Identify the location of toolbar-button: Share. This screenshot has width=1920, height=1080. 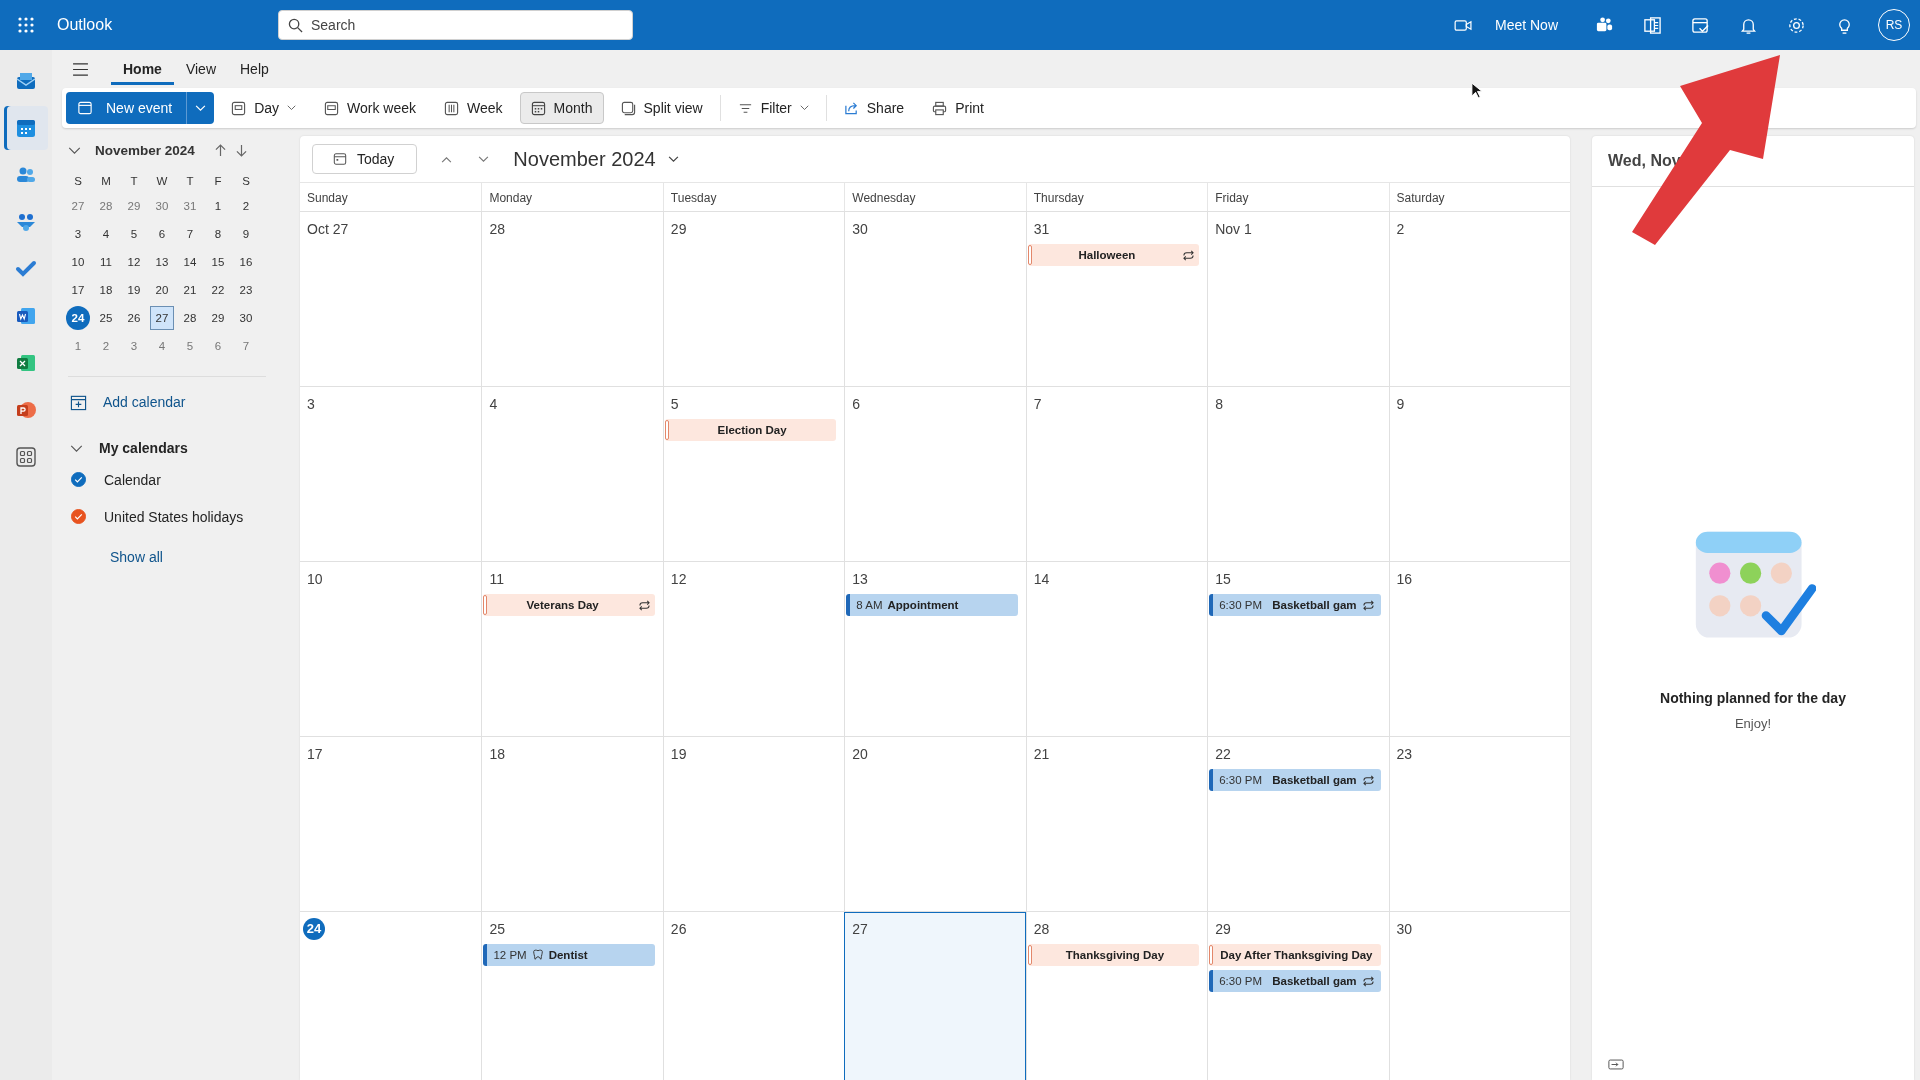
(874, 108).